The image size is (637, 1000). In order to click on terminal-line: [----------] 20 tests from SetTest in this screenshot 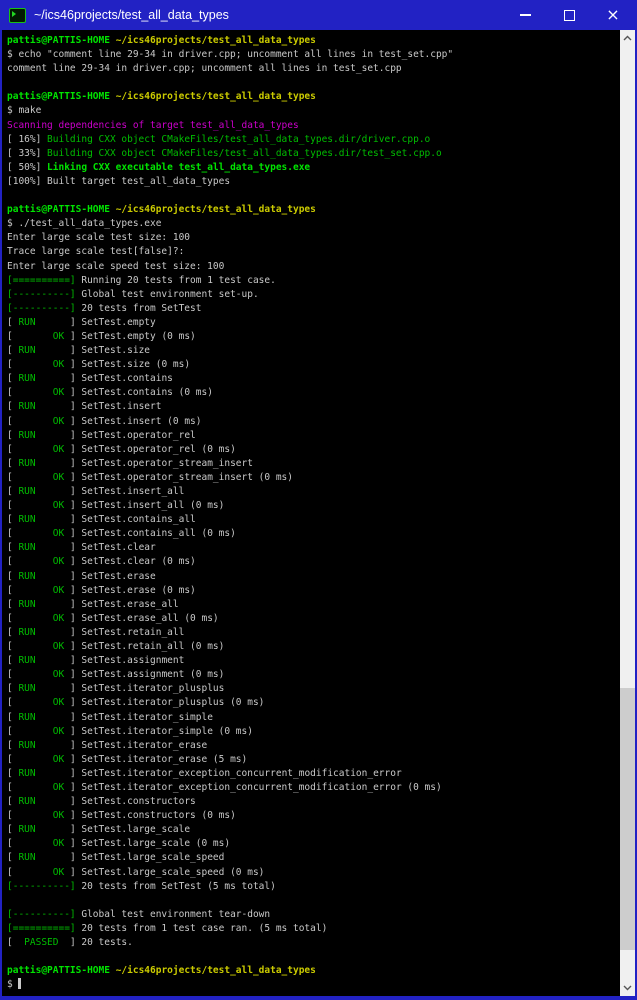, I will do `click(104, 308)`.